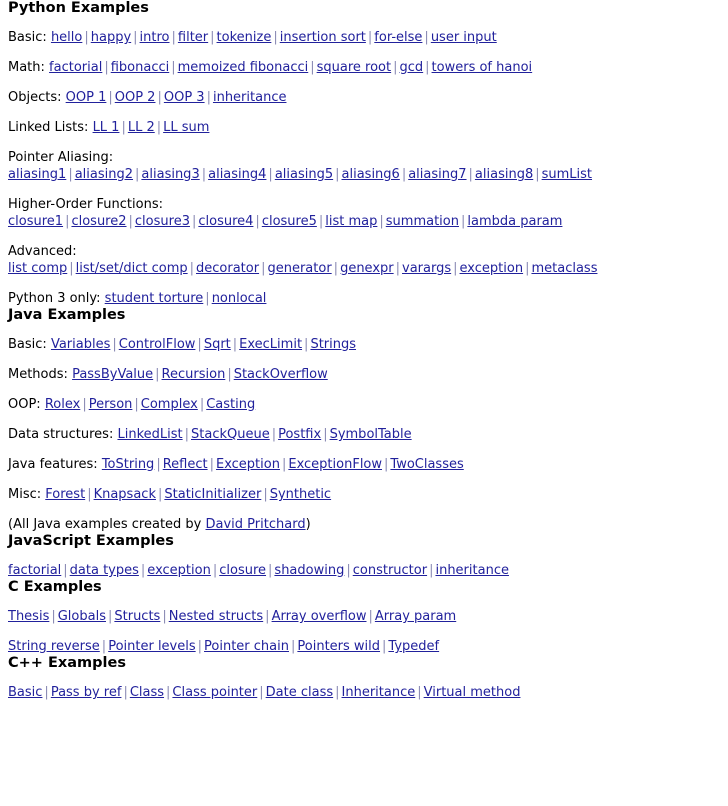 This screenshot has width=728, height=806. I want to click on example-link-gcd: gcd, so click(412, 67).